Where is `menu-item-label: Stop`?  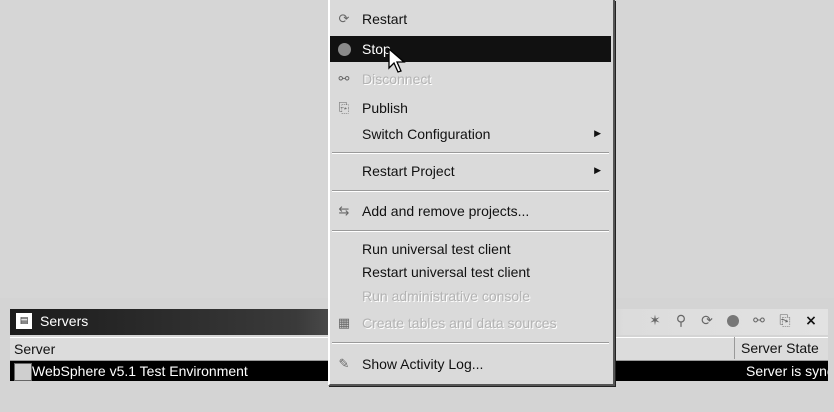
menu-item-label: Stop is located at coordinates (376, 49).